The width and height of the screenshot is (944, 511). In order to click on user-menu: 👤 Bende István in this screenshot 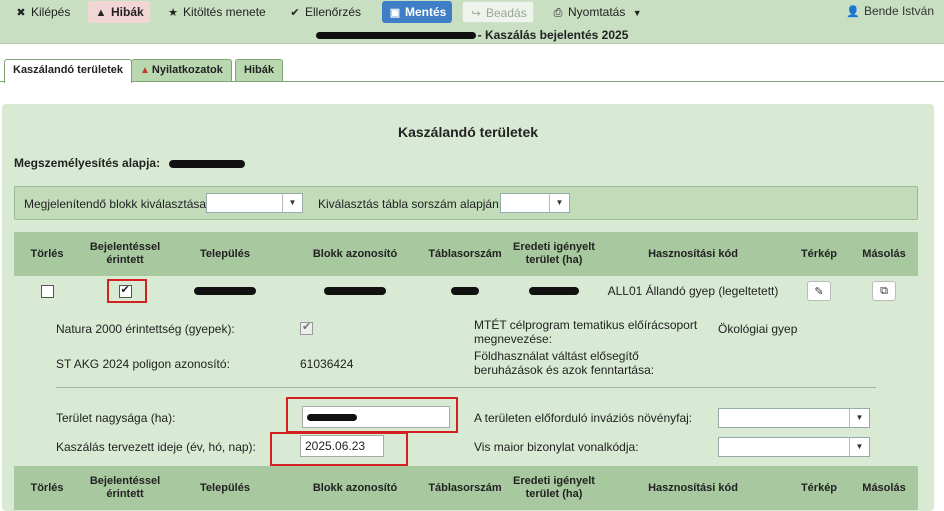, I will do `click(890, 11)`.